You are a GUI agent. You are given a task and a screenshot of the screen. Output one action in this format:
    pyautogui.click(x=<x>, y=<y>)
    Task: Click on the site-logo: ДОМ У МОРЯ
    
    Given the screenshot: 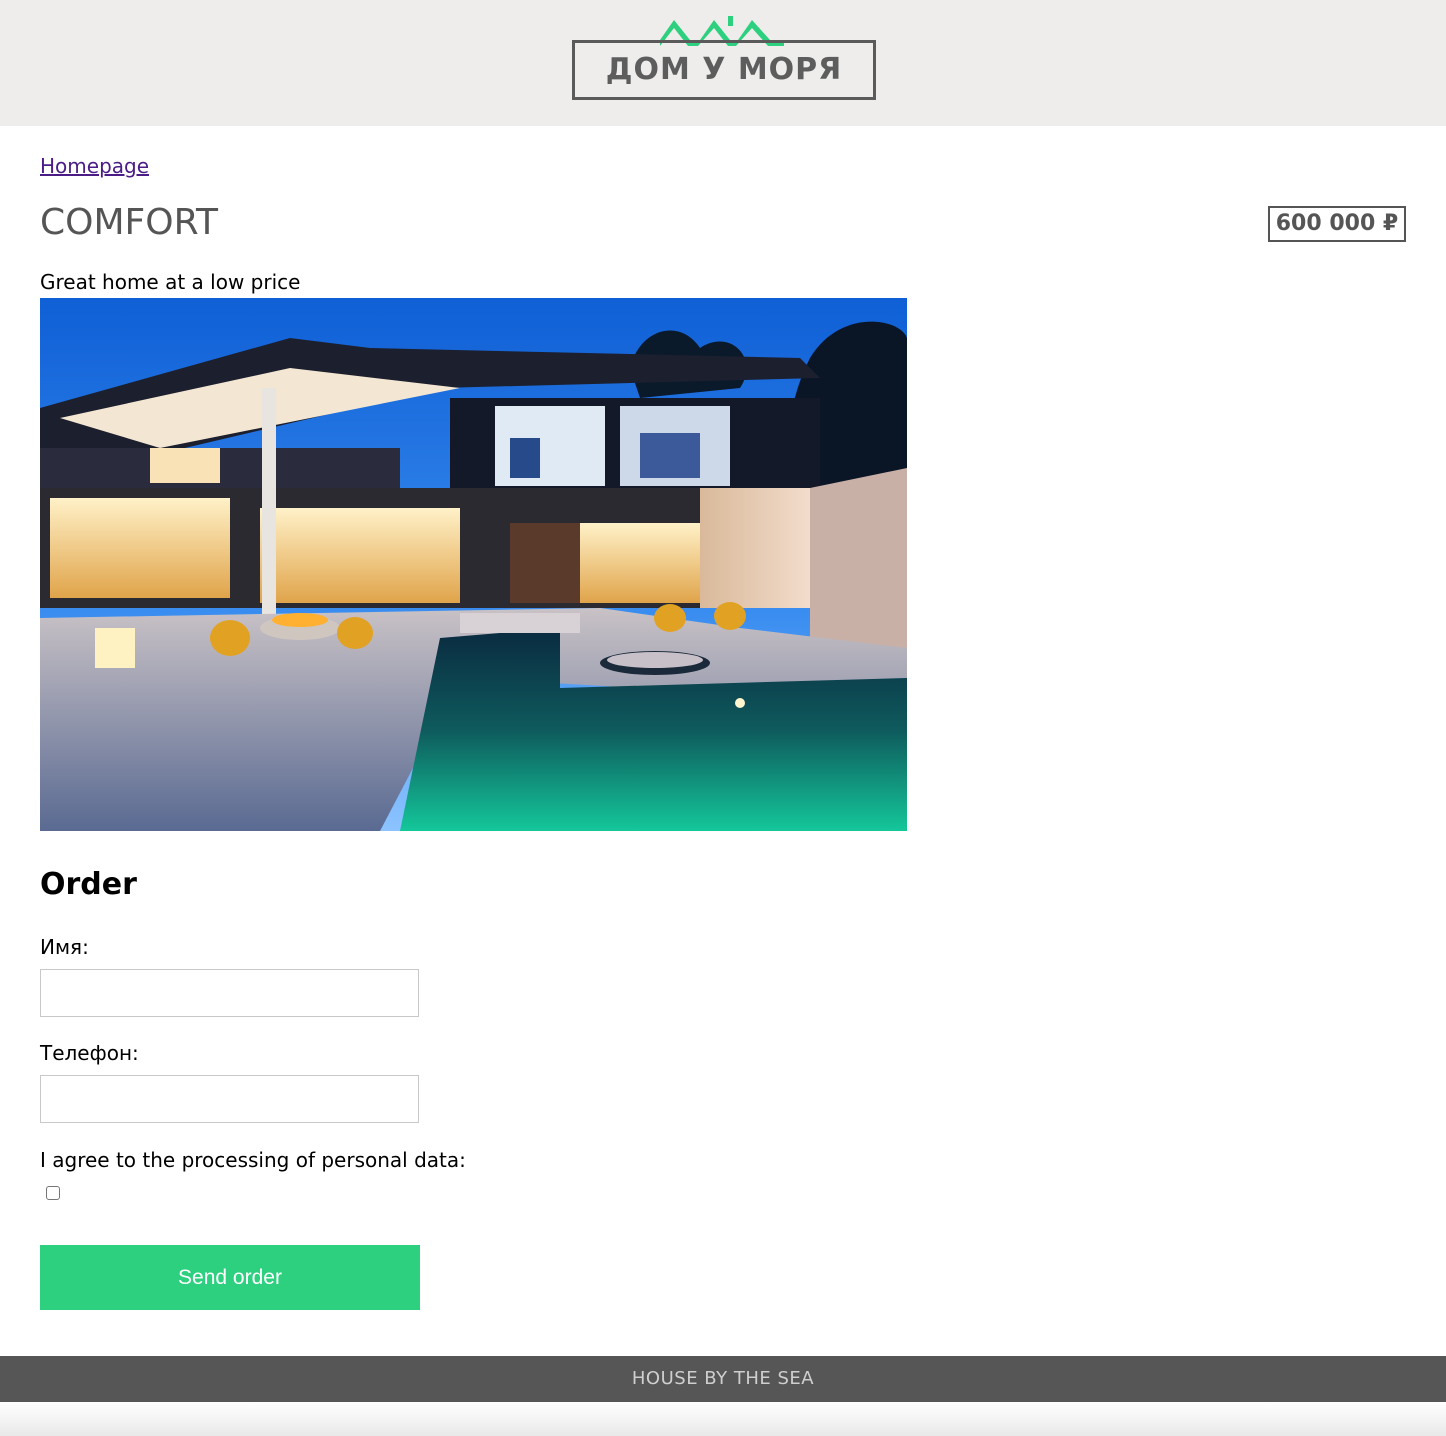 What is the action you would take?
    pyautogui.click(x=724, y=57)
    